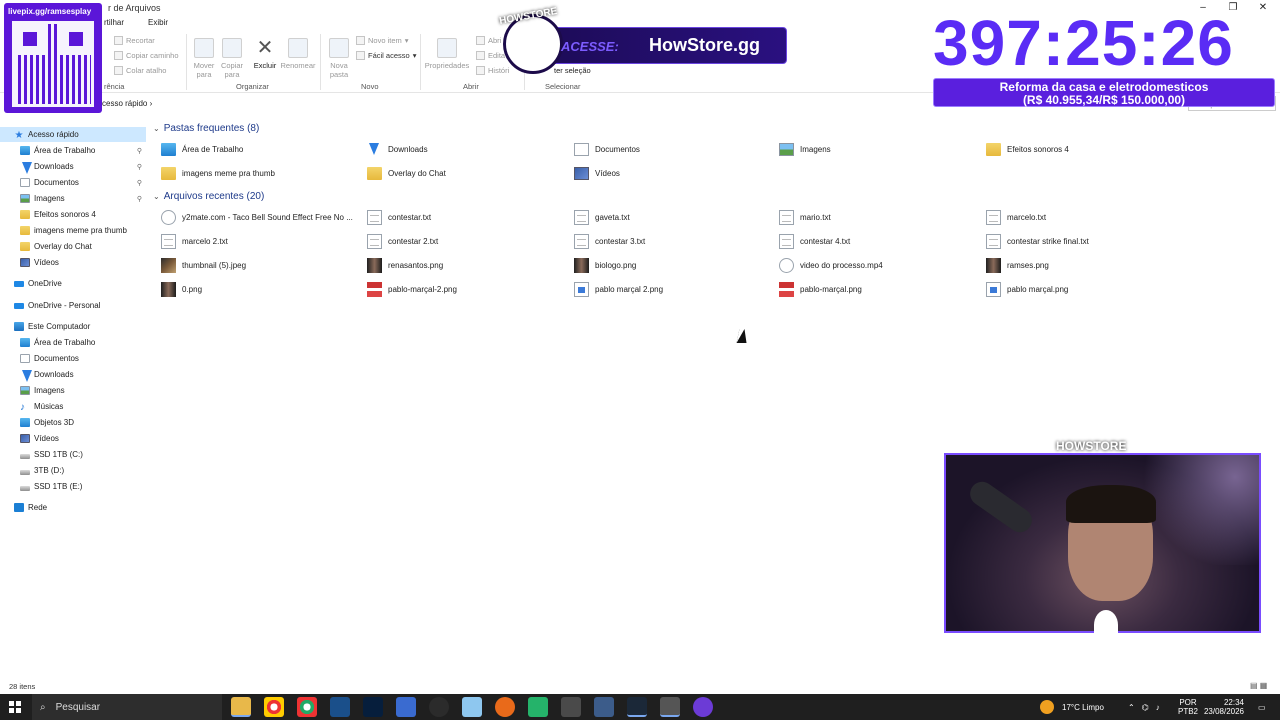 The image size is (1280, 720). Describe the element at coordinates (241, 707) in the screenshot. I see `file-explorer-taskbar-icon` at that location.